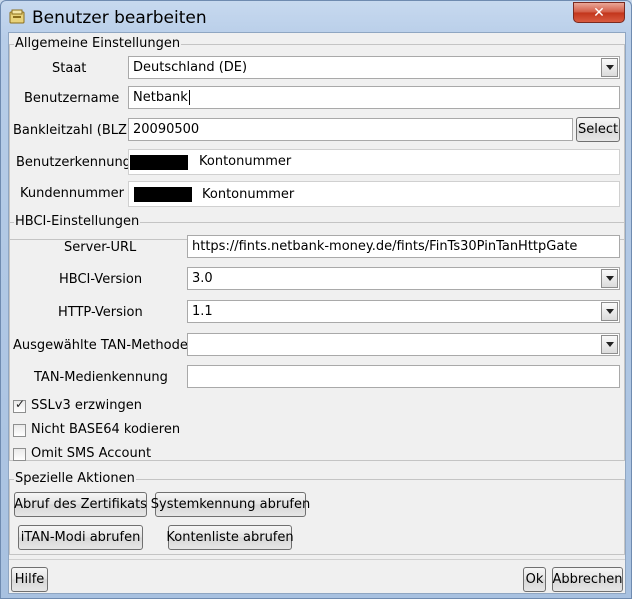  Describe the element at coordinates (166, 129) in the screenshot. I see `blz-value: 20090500` at that location.